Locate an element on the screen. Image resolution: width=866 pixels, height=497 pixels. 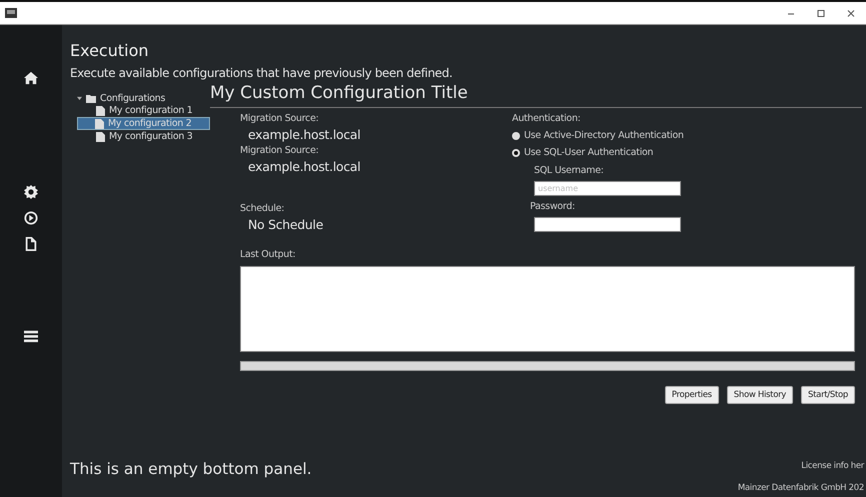
panel-text: This is an empty bottom panel. is located at coordinates (191, 469).